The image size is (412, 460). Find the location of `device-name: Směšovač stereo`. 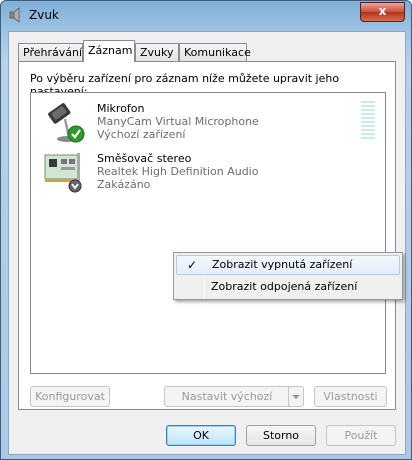

device-name: Směšovač stereo is located at coordinates (144, 158).